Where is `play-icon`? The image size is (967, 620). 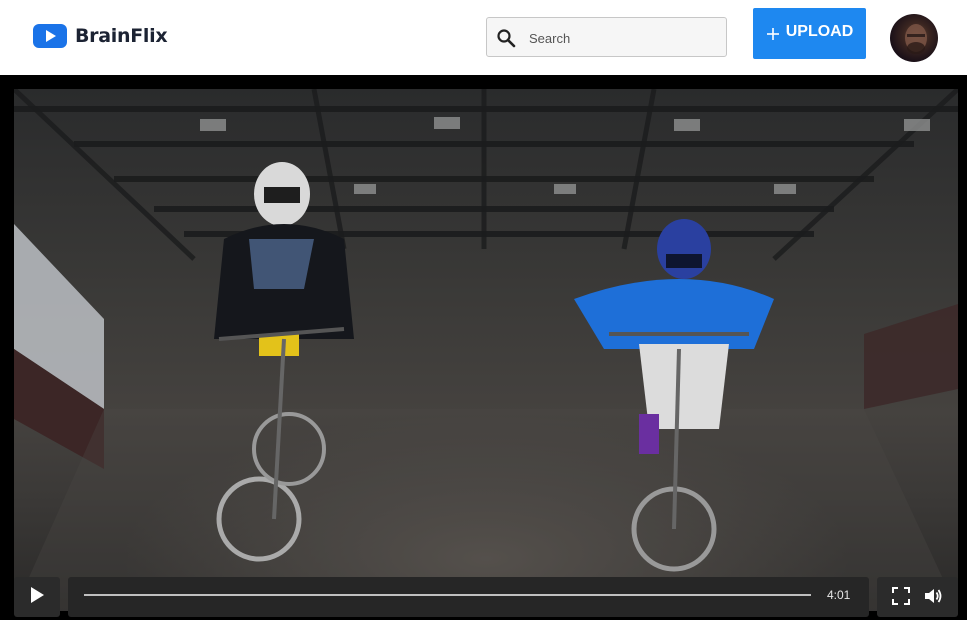 play-icon is located at coordinates (37, 595).